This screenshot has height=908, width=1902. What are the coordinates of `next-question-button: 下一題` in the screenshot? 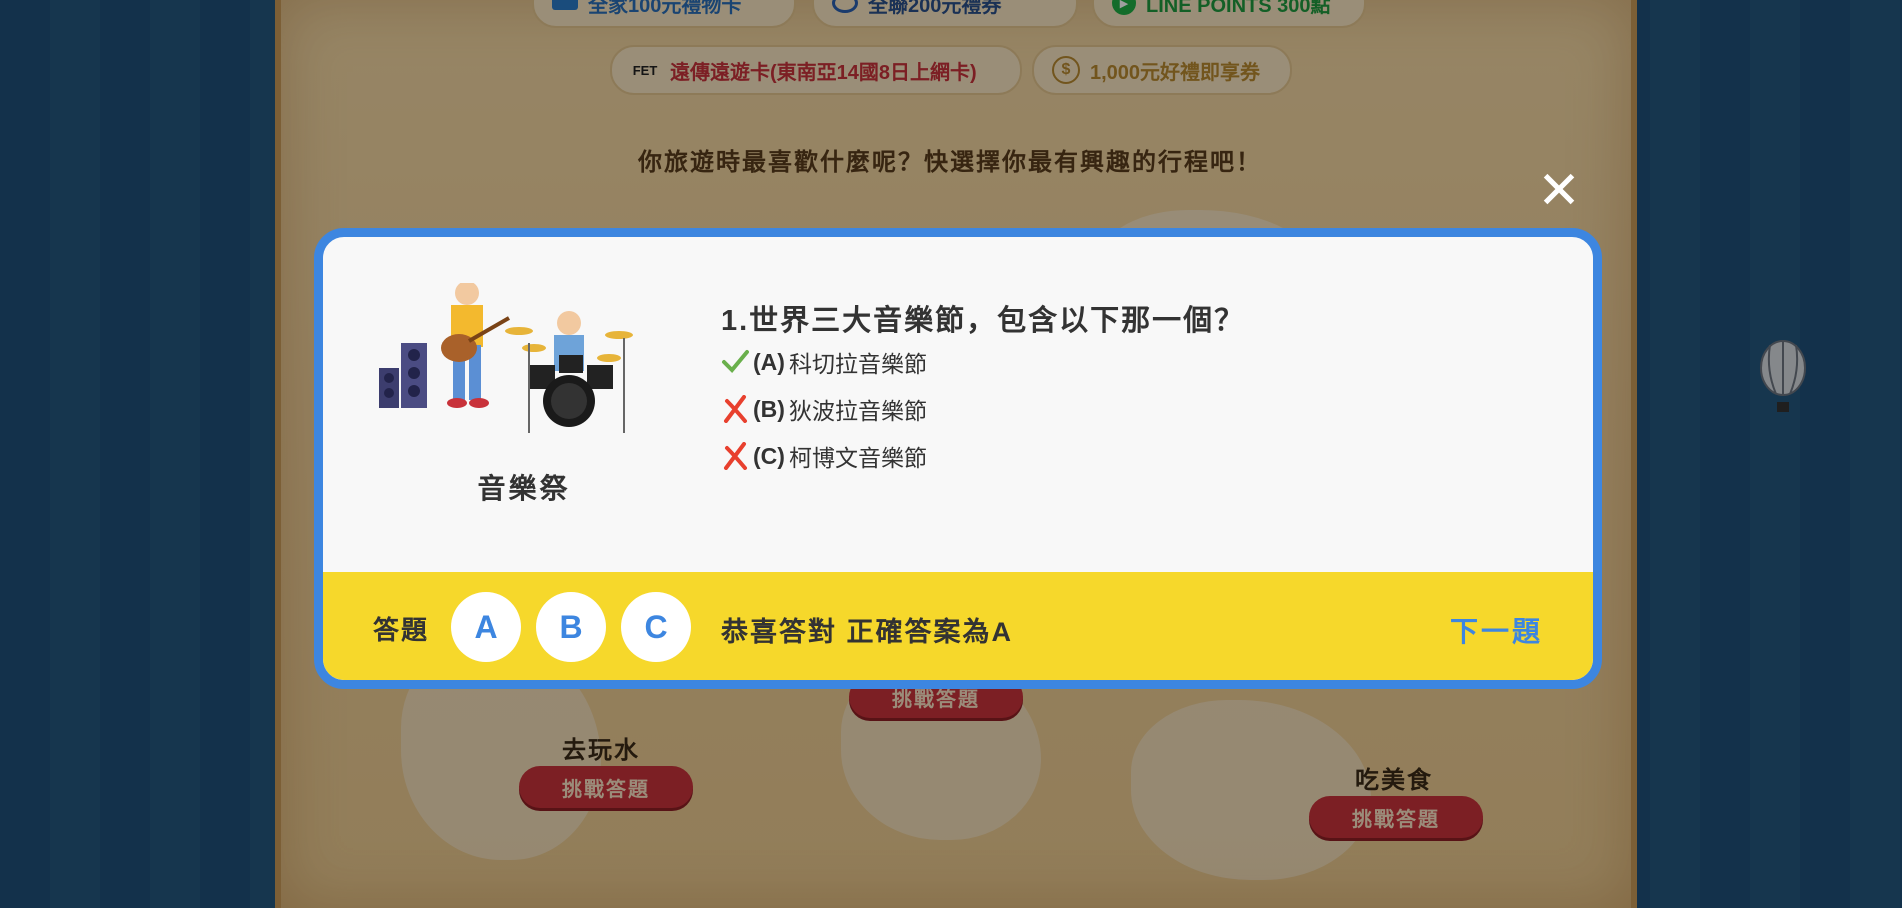 It's located at (1496, 630).